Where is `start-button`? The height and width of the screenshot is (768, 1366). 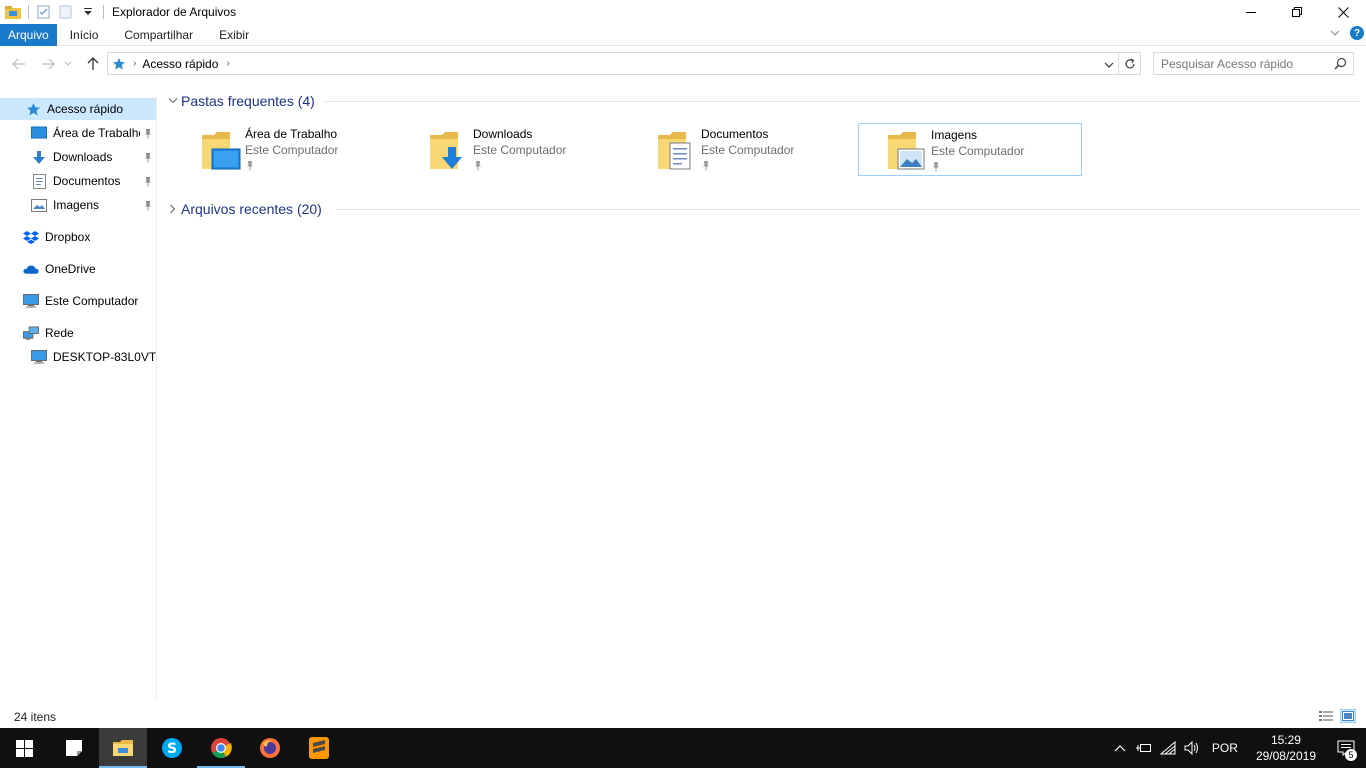 start-button is located at coordinates (24, 748).